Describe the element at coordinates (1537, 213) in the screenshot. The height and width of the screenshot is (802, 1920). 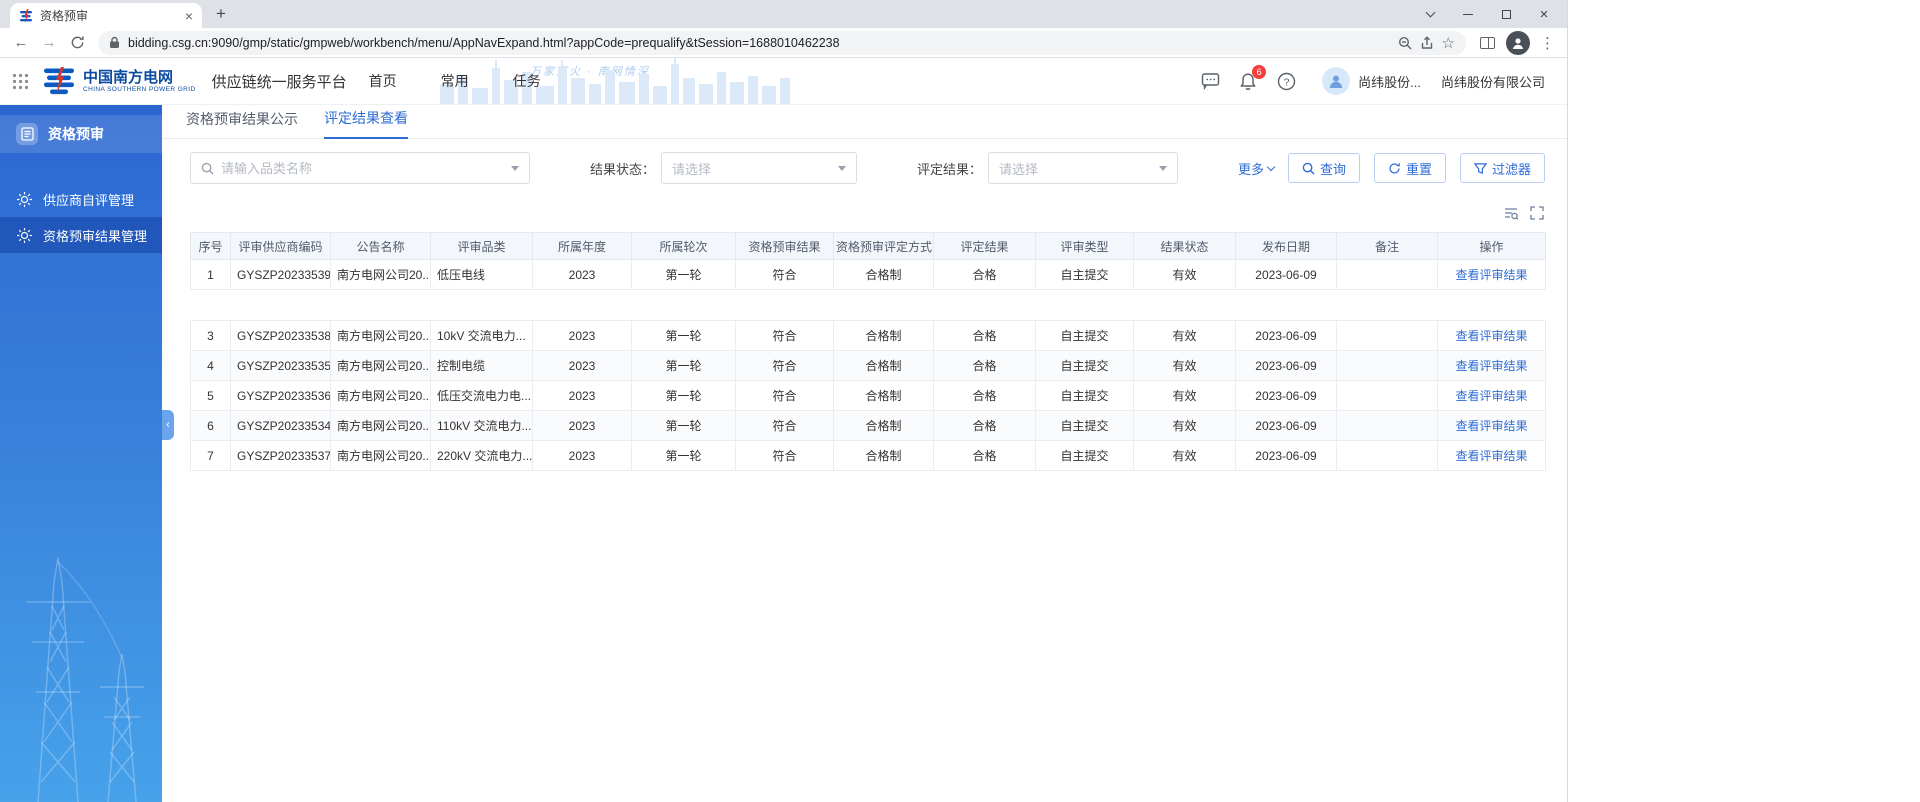
I see `fullscreen-icon` at that location.